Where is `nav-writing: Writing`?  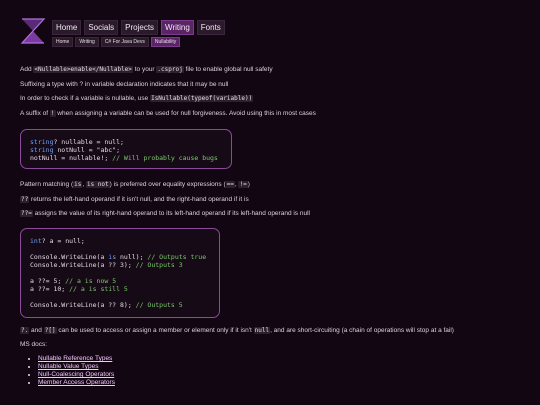 nav-writing: Writing is located at coordinates (177, 27).